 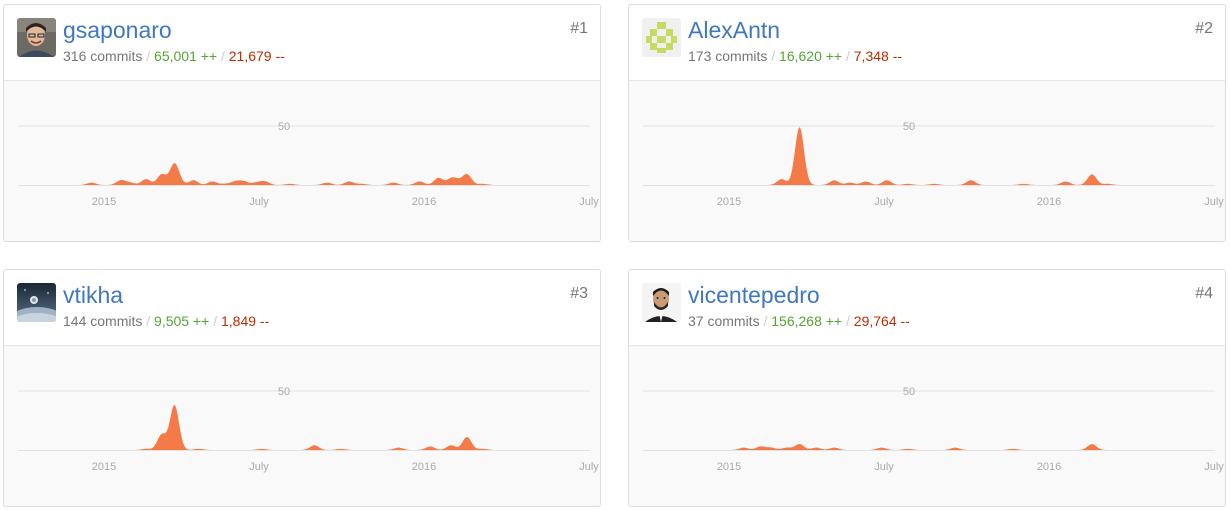 I want to click on additions-count: 16,620 ++, so click(x=811, y=56).